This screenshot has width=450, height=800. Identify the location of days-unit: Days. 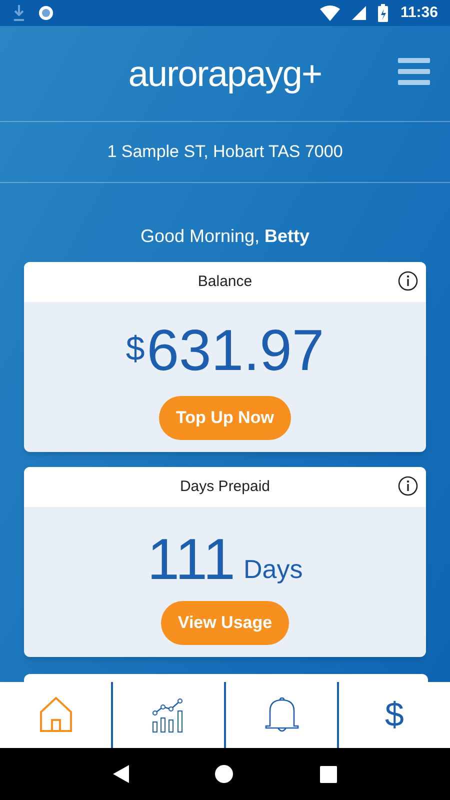
(273, 569).